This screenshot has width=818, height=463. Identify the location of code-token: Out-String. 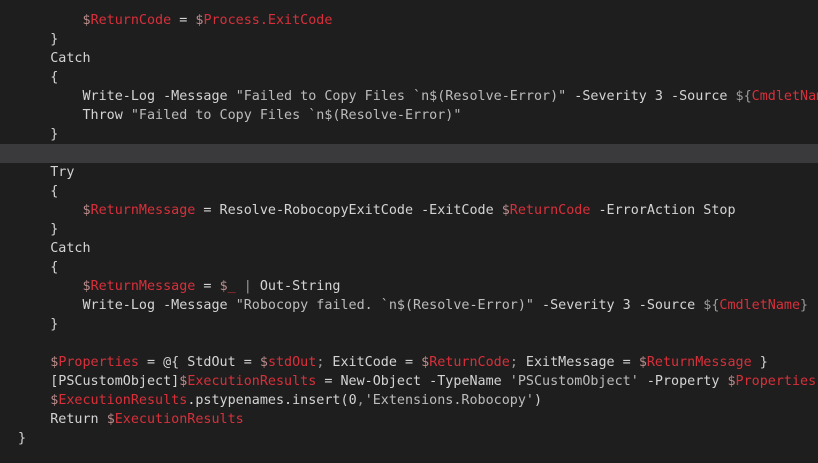
(296, 286).